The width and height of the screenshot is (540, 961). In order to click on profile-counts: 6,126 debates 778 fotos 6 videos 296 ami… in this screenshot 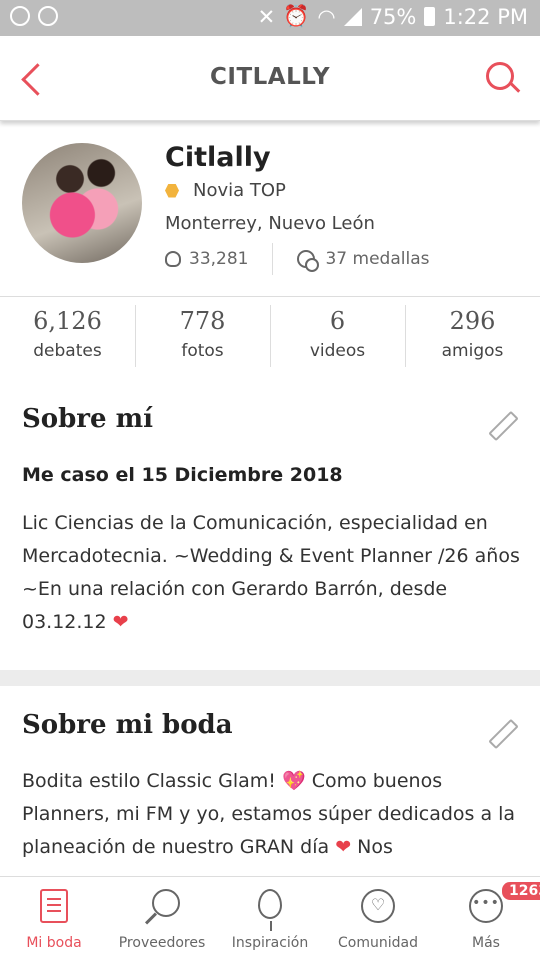, I will do `click(270, 338)`.